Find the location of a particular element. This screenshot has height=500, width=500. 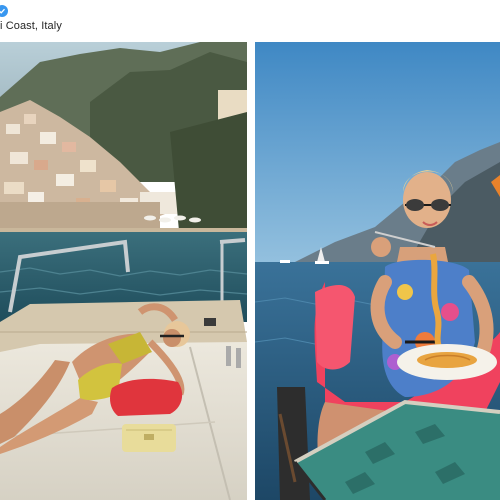

verified-icon is located at coordinates (4, 11).